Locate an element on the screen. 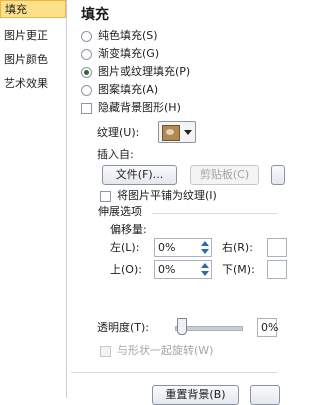  transparency-value: 0% is located at coordinates (269, 327).